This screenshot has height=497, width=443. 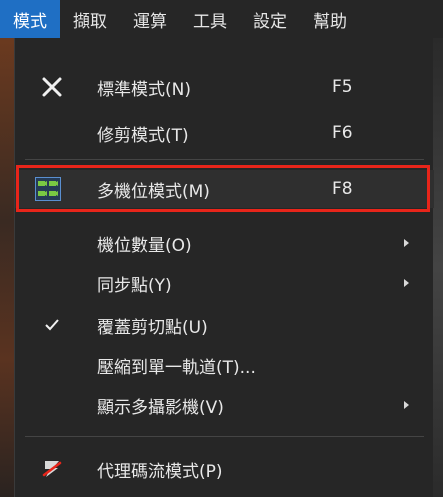 I want to click on menu-mode: 模式, so click(x=30, y=19).